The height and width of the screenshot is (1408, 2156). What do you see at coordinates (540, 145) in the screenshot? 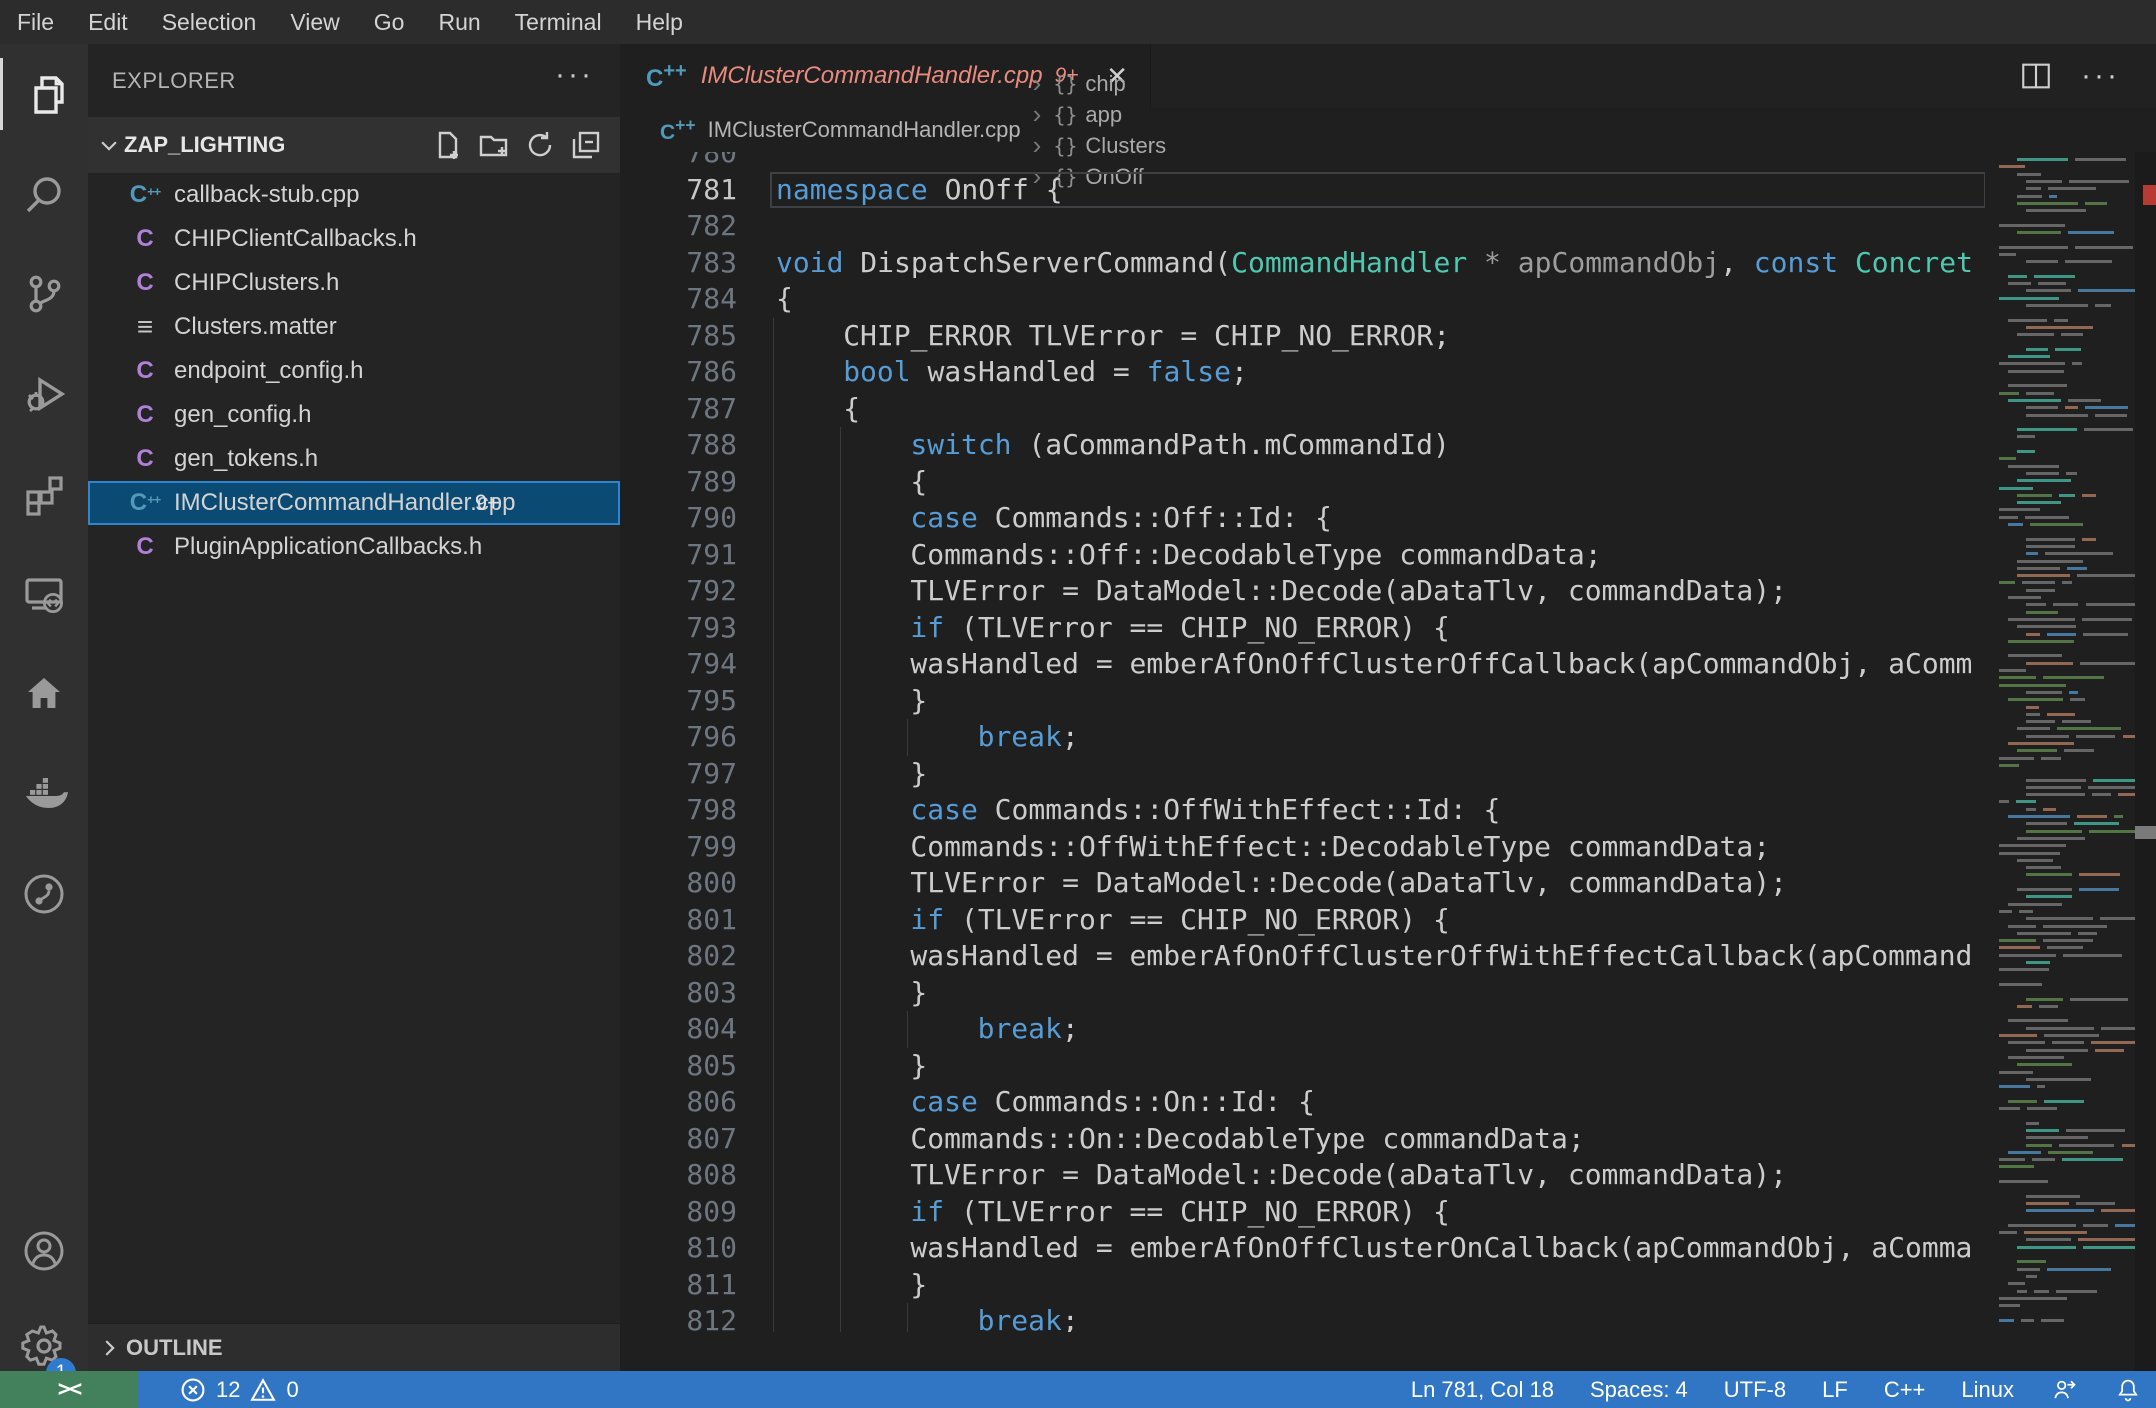
I see `refresh-icon` at bounding box center [540, 145].